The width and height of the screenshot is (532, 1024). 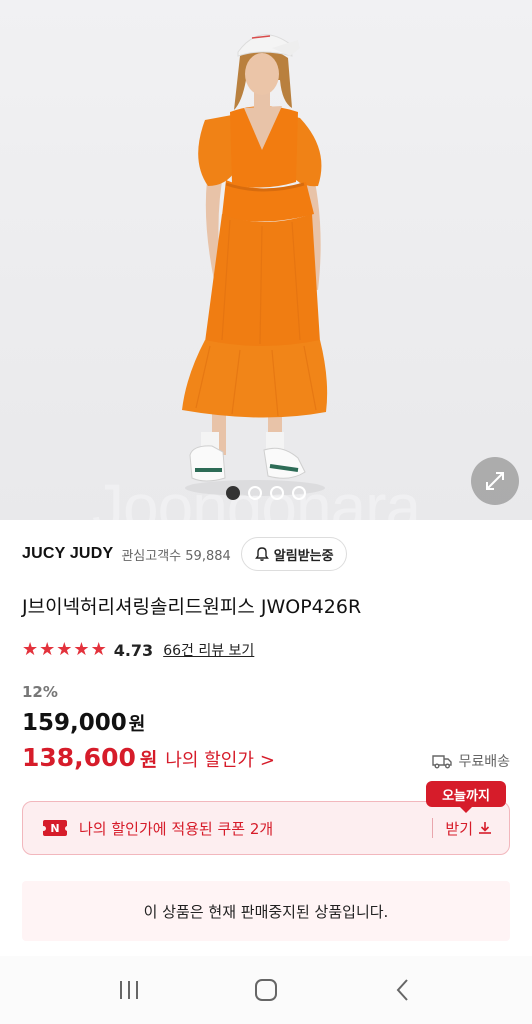 I want to click on my-price-label: 나의 할인가, so click(x=209, y=759).